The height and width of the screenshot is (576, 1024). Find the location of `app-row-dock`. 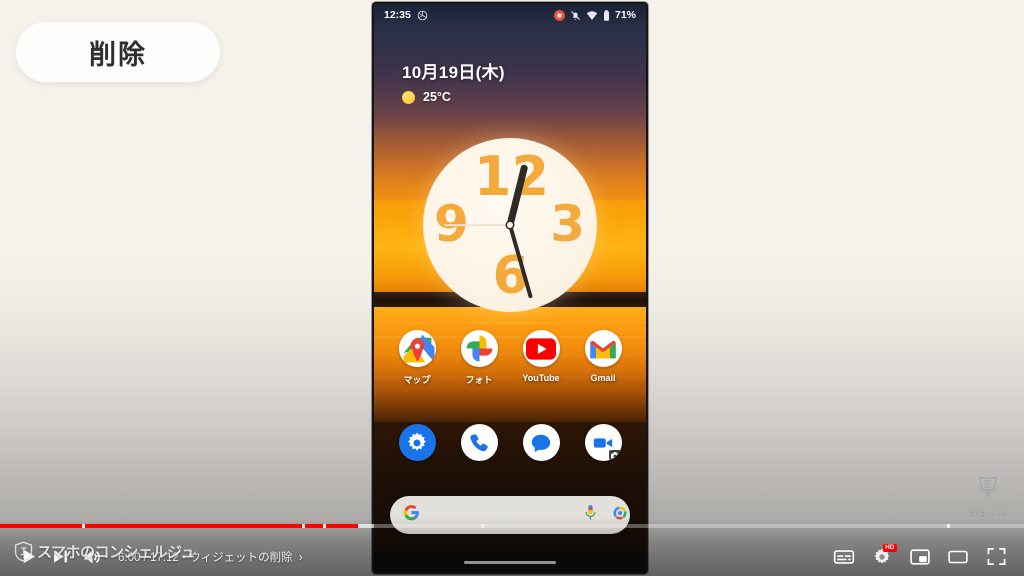

app-row-dock is located at coordinates (510, 442).